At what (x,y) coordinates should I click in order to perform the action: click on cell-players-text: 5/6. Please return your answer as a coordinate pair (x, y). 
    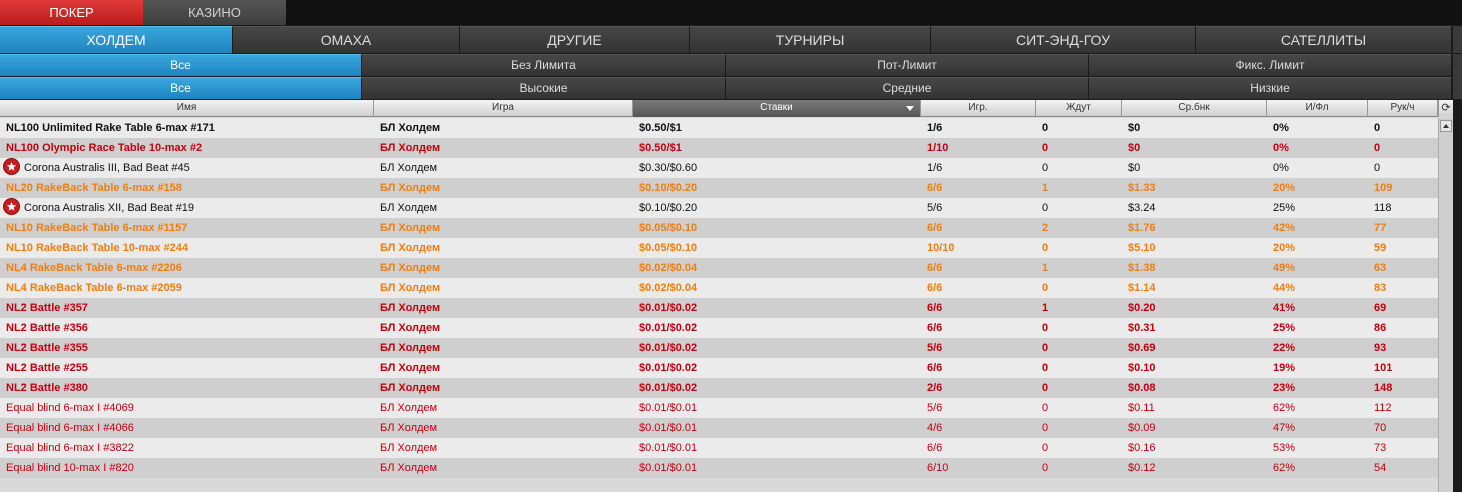
    Looking at the image, I should click on (935, 348).